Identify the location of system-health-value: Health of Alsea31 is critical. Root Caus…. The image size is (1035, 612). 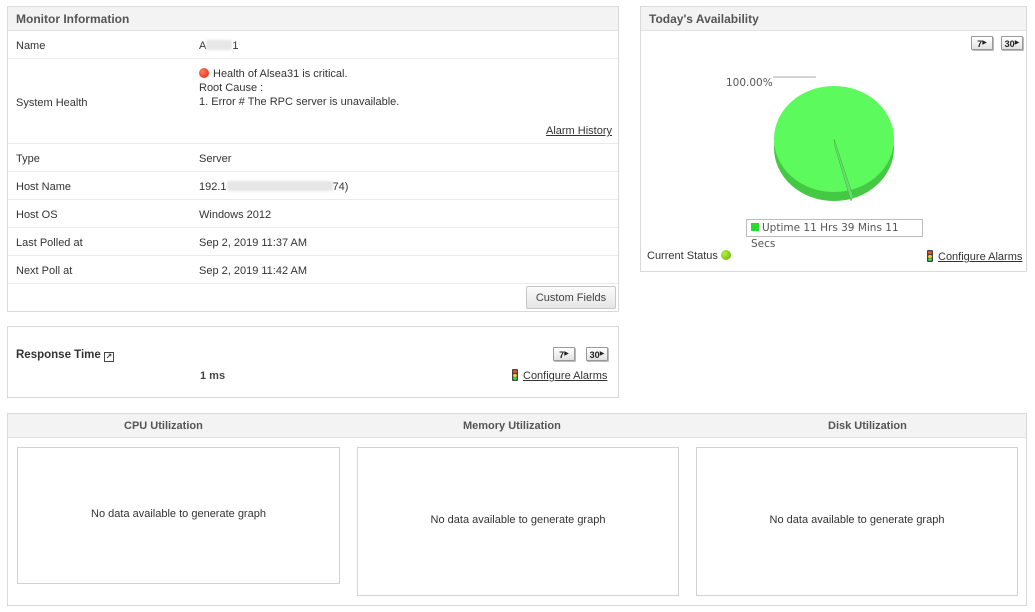
(299, 88).